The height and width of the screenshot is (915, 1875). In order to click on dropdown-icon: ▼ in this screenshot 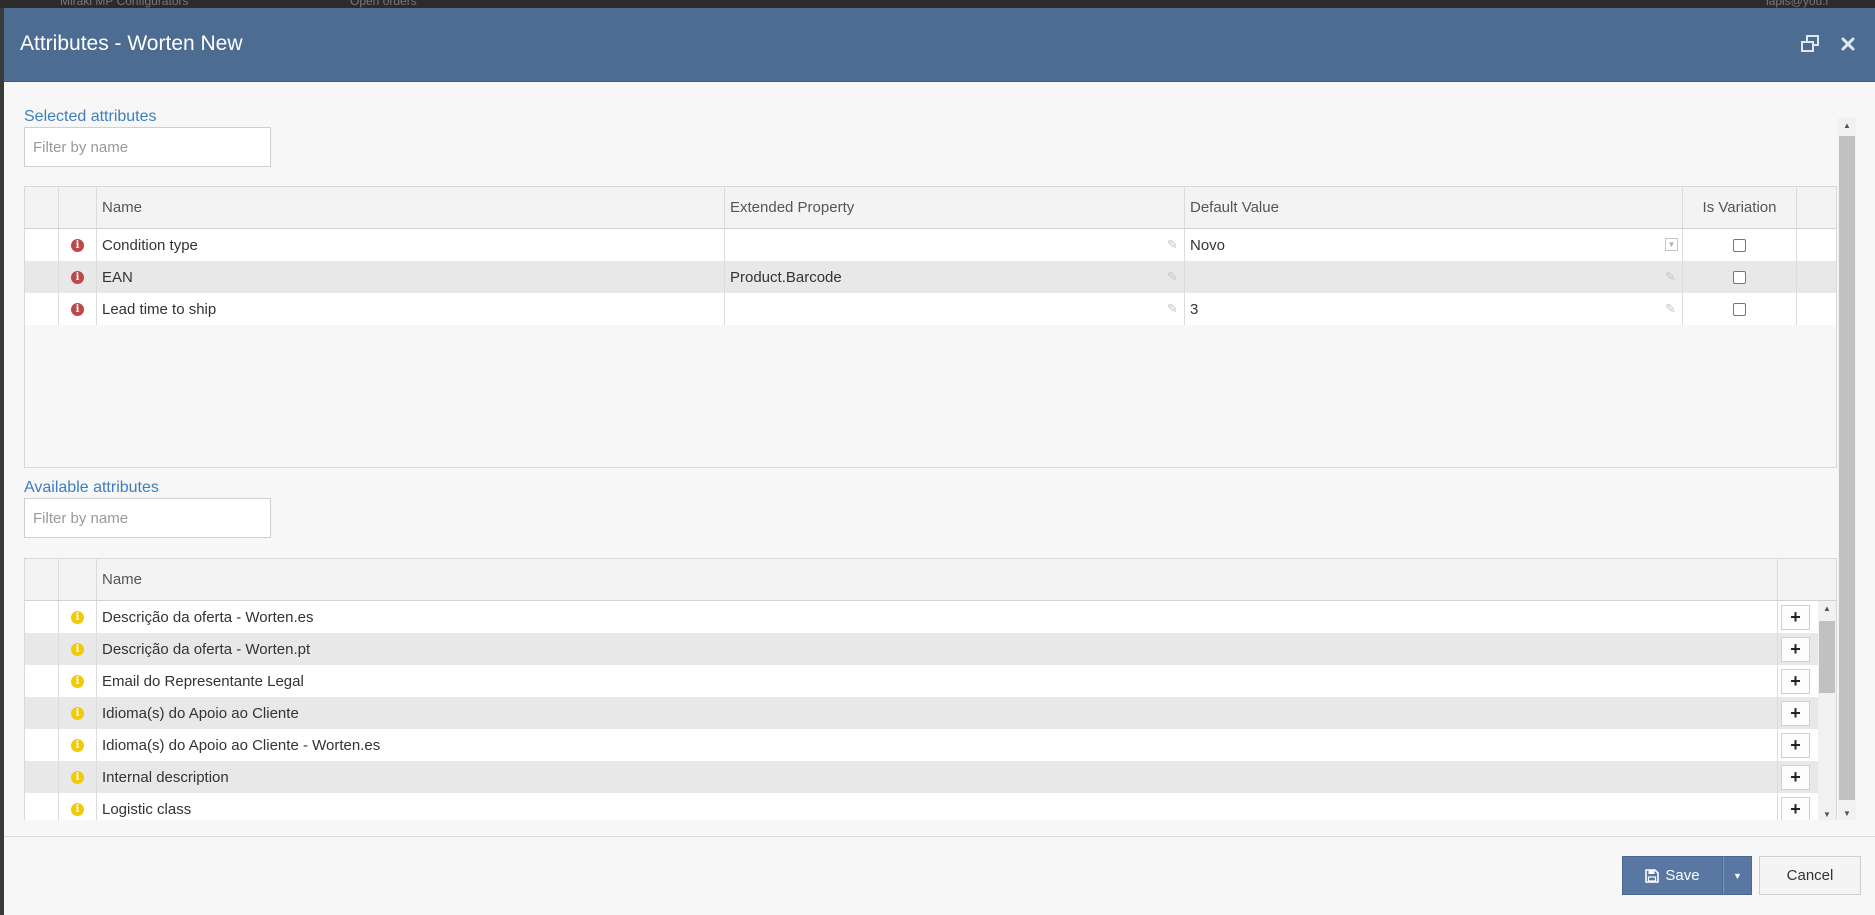, I will do `click(1671, 244)`.